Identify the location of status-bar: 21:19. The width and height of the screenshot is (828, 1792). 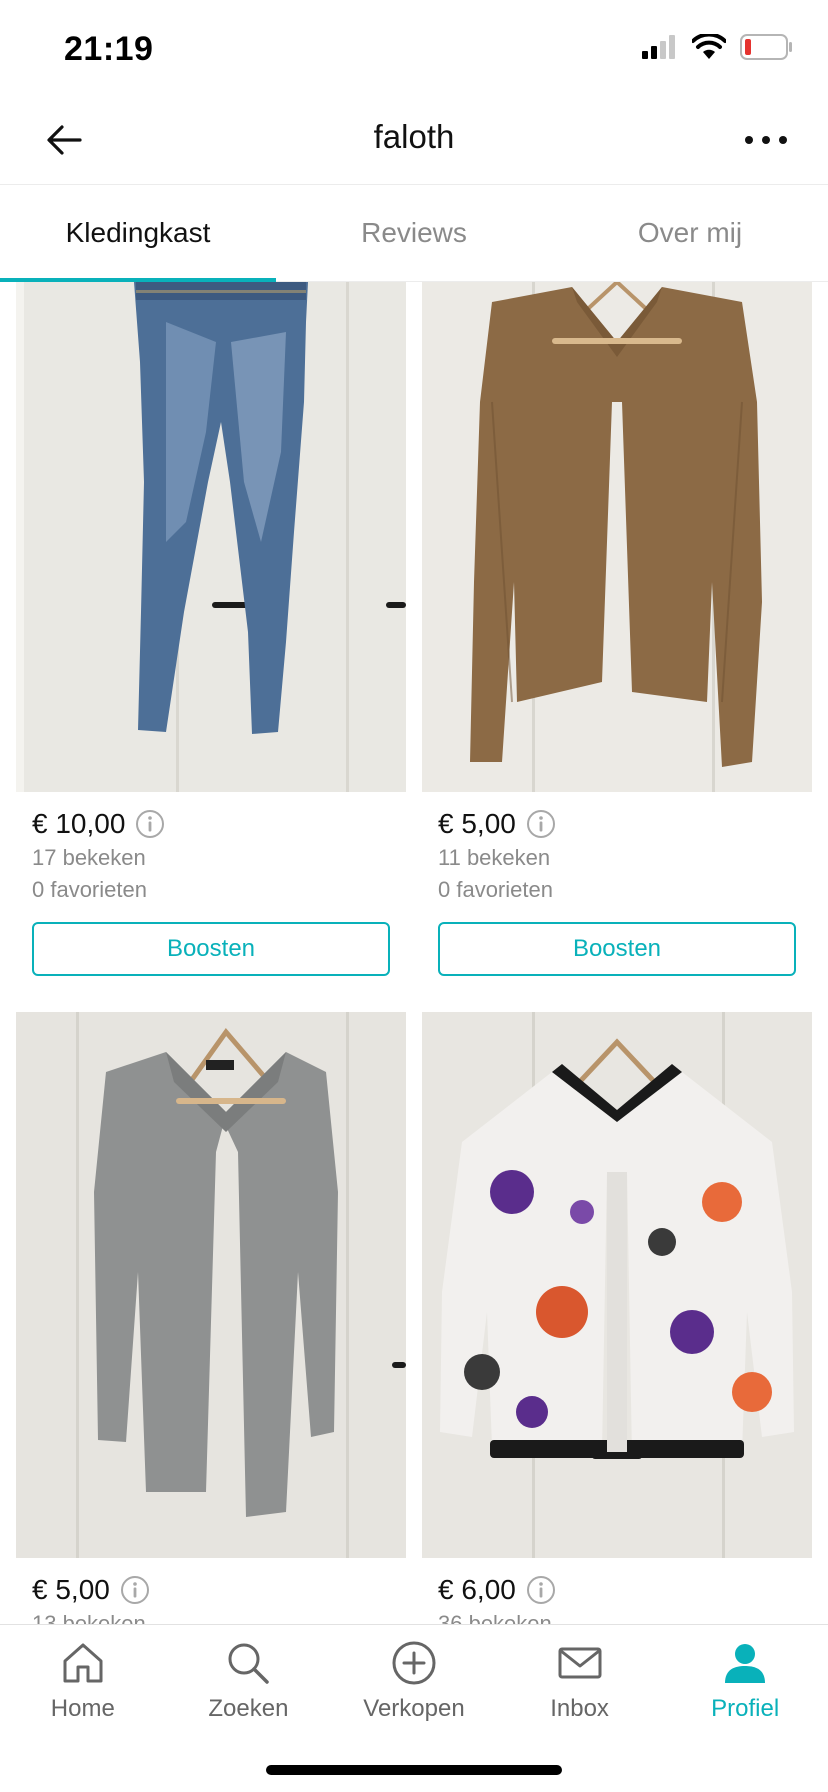
(414, 48).